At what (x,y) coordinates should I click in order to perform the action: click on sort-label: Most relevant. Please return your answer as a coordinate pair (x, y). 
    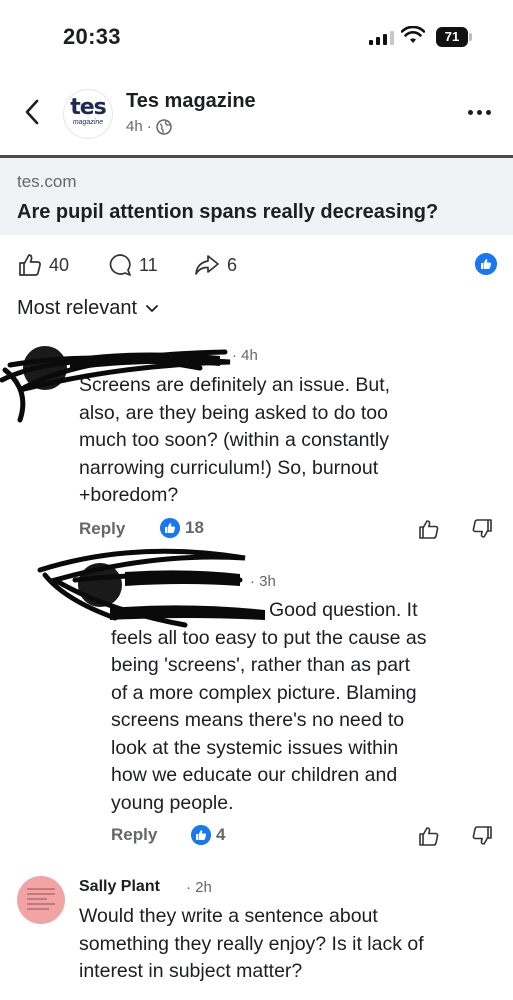
    Looking at the image, I should click on (77, 308).